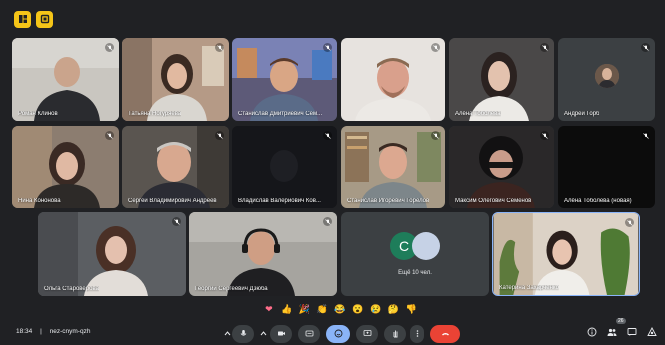  What do you see at coordinates (478, 114) in the screenshot?
I see `participant-name: Алёна Тоболева` at bounding box center [478, 114].